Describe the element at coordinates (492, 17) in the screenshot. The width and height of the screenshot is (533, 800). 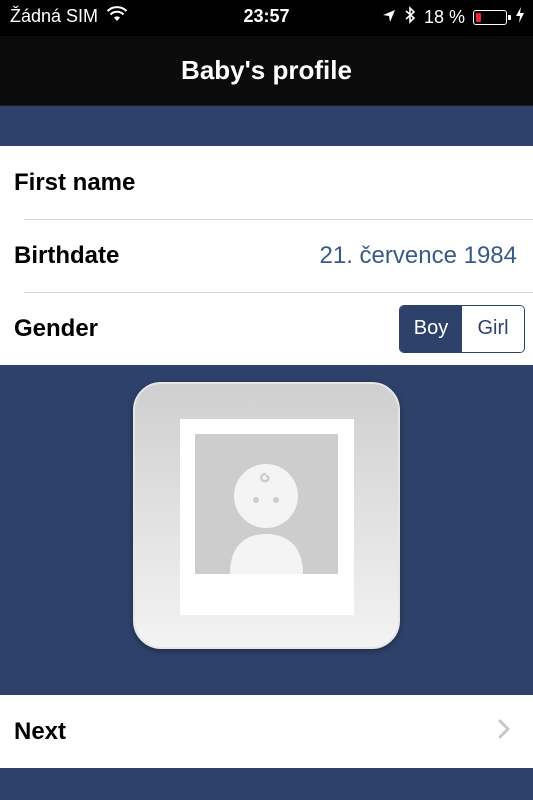
I see `battery-icon` at that location.